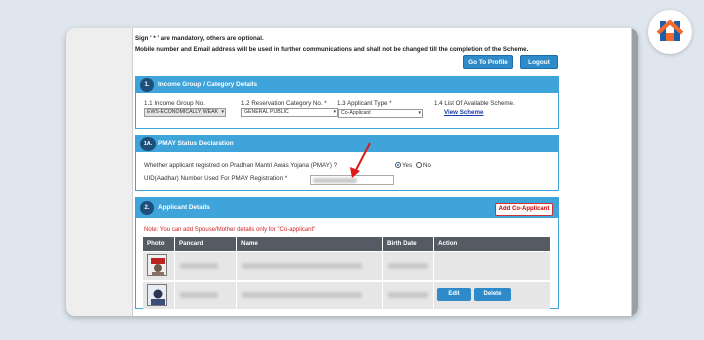 This screenshot has width=704, height=340. What do you see at coordinates (309, 244) in the screenshot?
I see `column-header-name: Name` at bounding box center [309, 244].